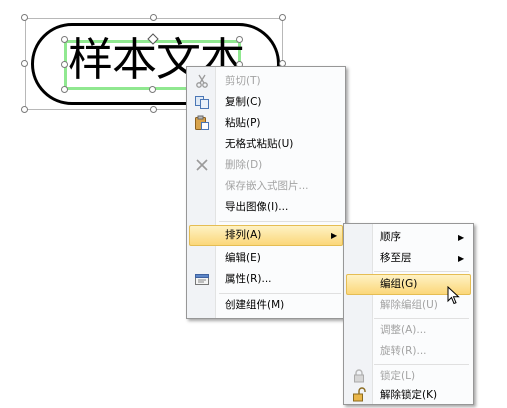 The height and width of the screenshot is (408, 507). I want to click on submenu-label-lock: 锁定(L), so click(398, 376).